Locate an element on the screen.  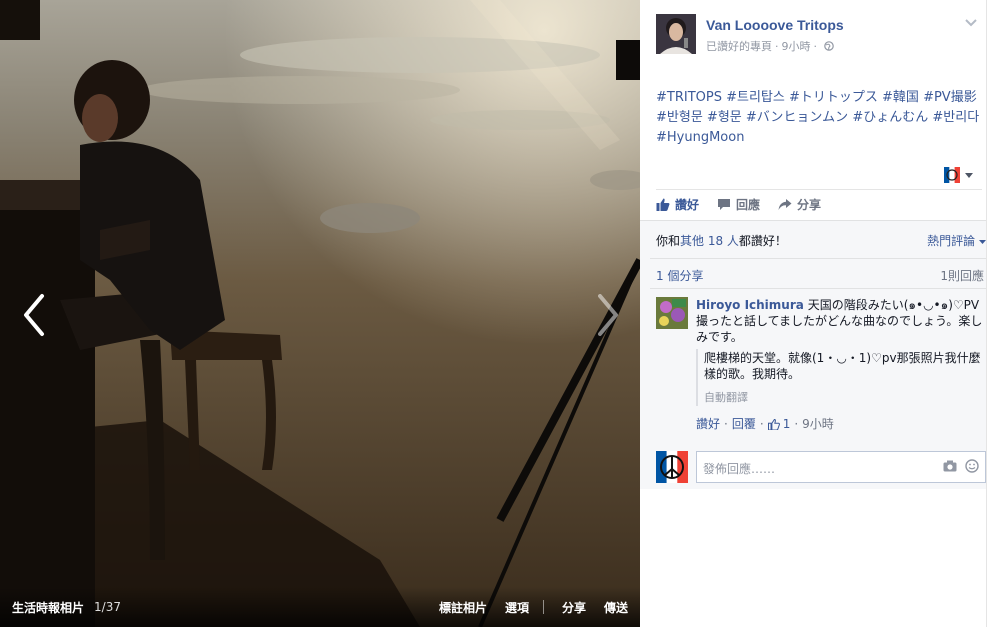
shares-count-link: 1 個分享 is located at coordinates (679, 275).